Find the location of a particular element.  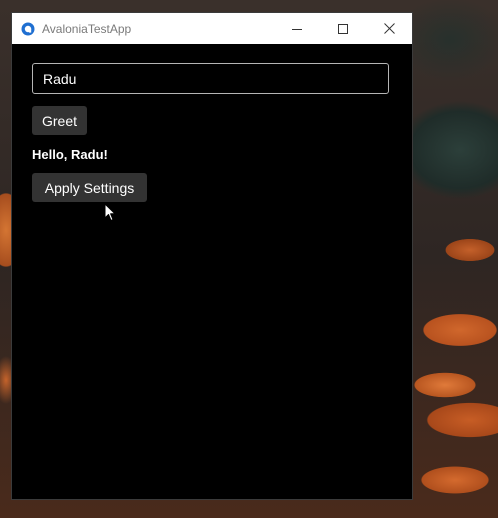

minimize-icon is located at coordinates (297, 29).